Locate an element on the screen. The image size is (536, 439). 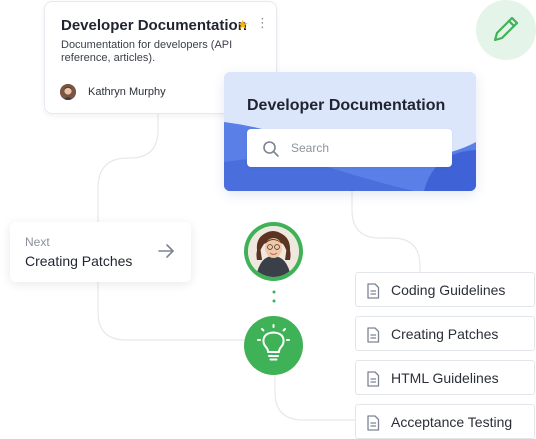
list-item-label: Acceptance Testing is located at coordinates (452, 422).